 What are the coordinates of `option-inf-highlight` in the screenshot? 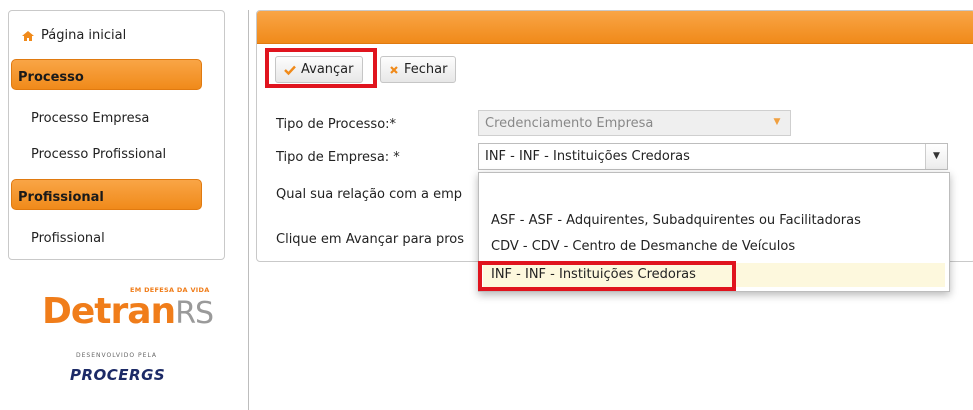 It's located at (607, 276).